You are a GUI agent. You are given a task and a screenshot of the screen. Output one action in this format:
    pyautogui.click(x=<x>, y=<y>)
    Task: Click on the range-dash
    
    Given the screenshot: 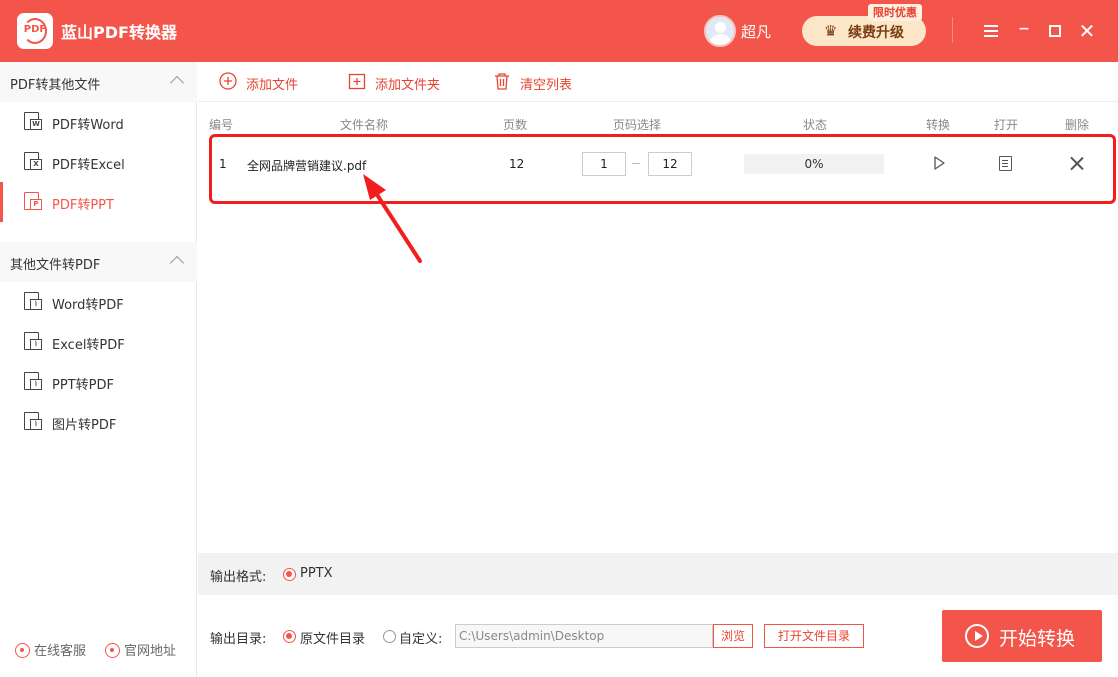 What is the action you would take?
    pyautogui.click(x=636, y=163)
    